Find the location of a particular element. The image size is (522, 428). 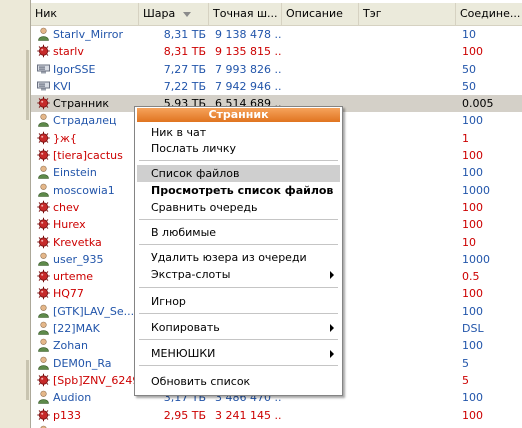

menu-item-copy: Копировать is located at coordinates (238, 327).